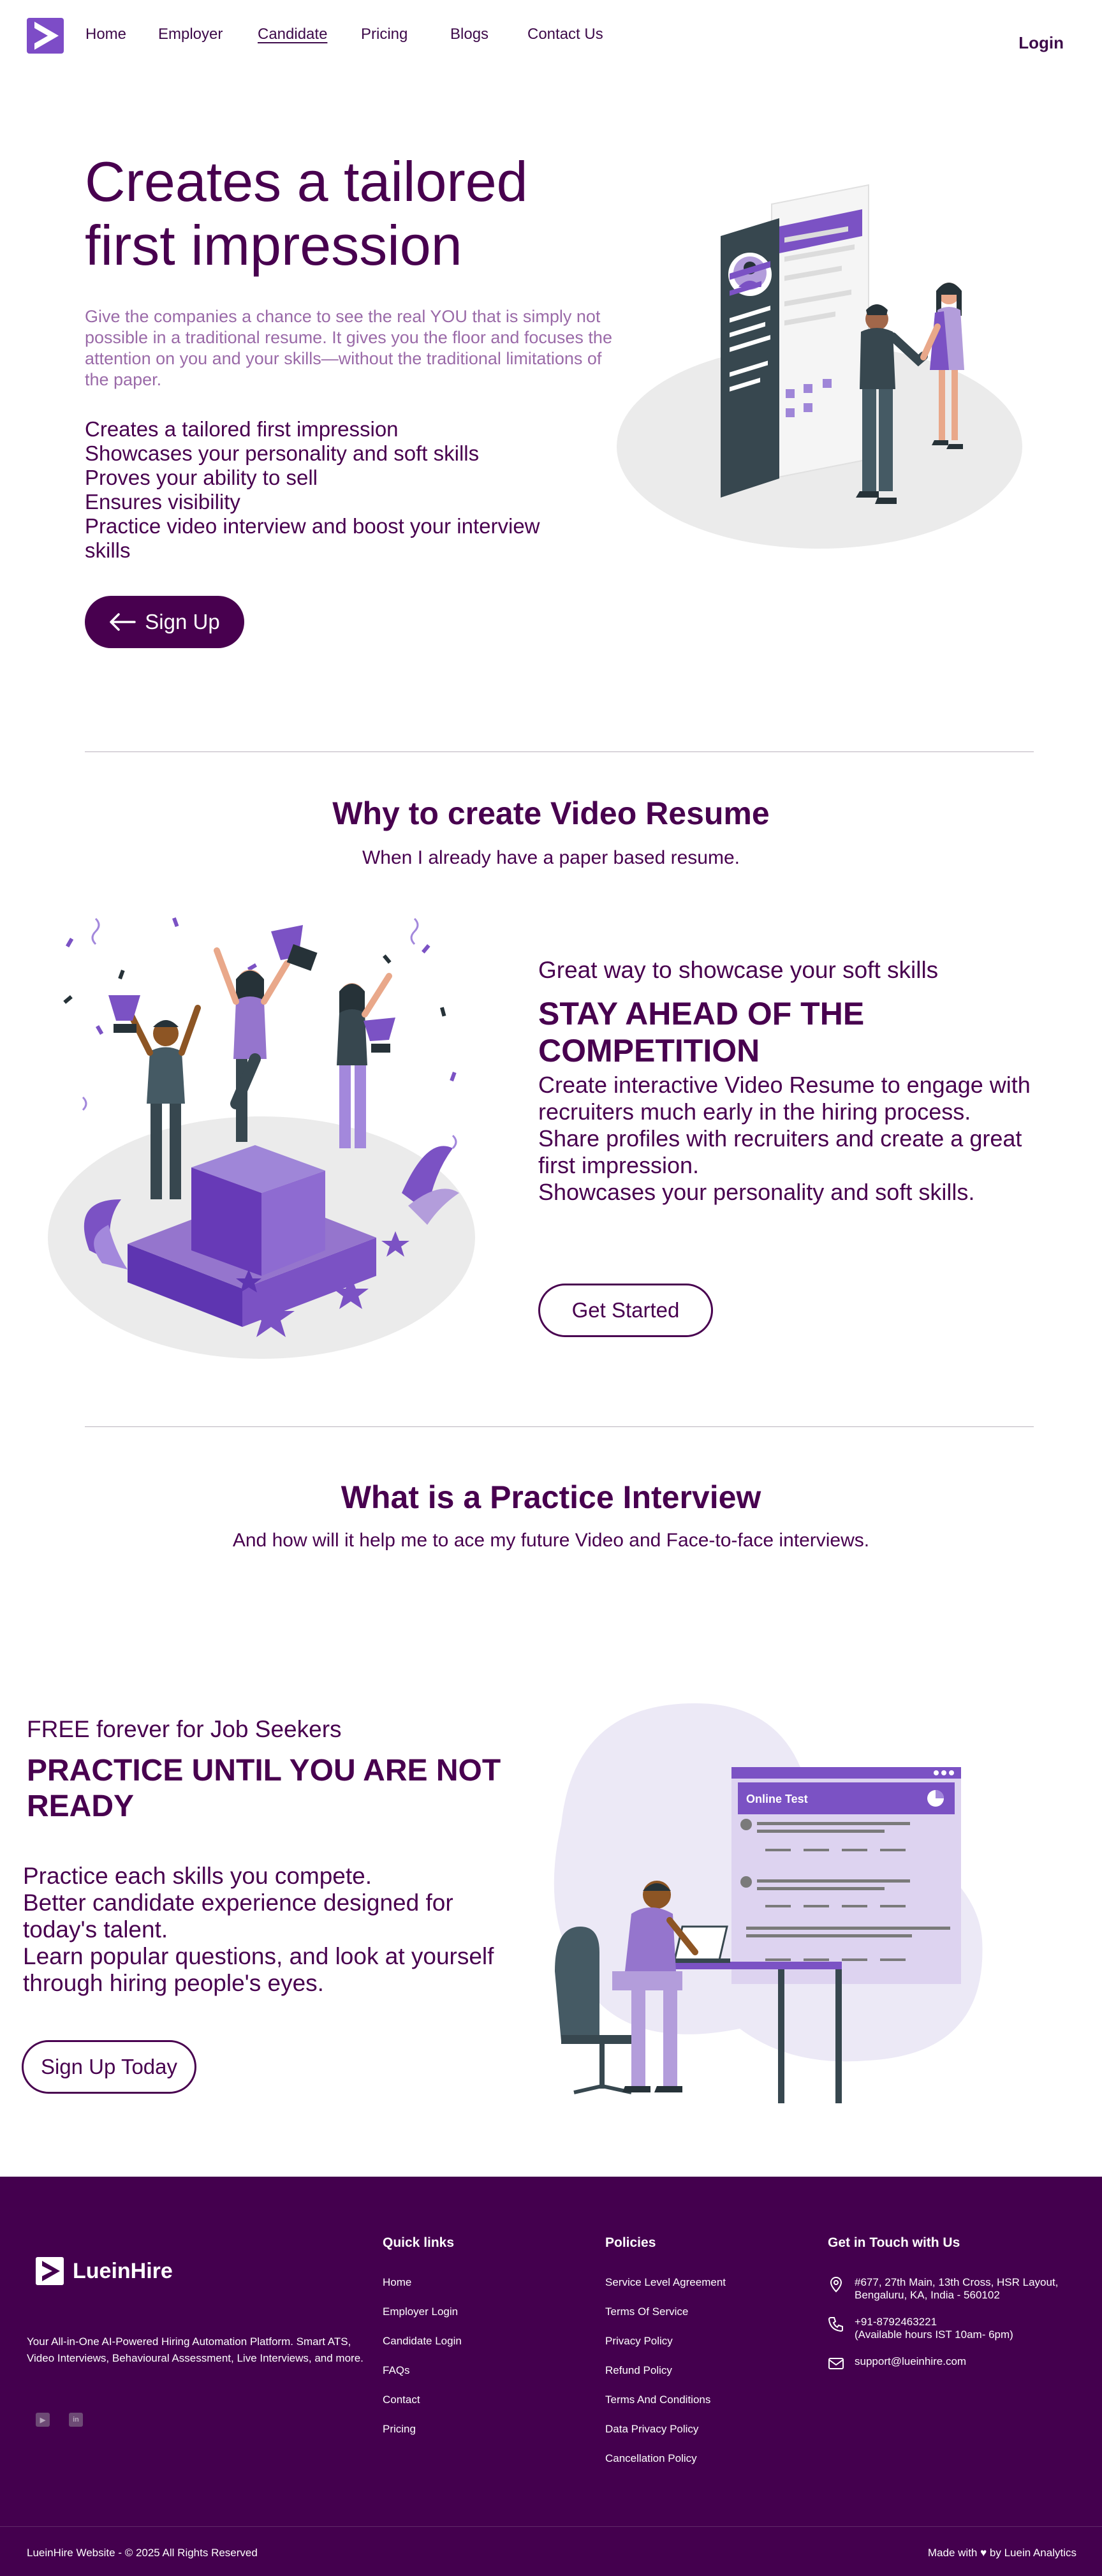  Describe the element at coordinates (422, 2379) in the screenshot. I see `footer-link-faqs: FAQs` at that location.